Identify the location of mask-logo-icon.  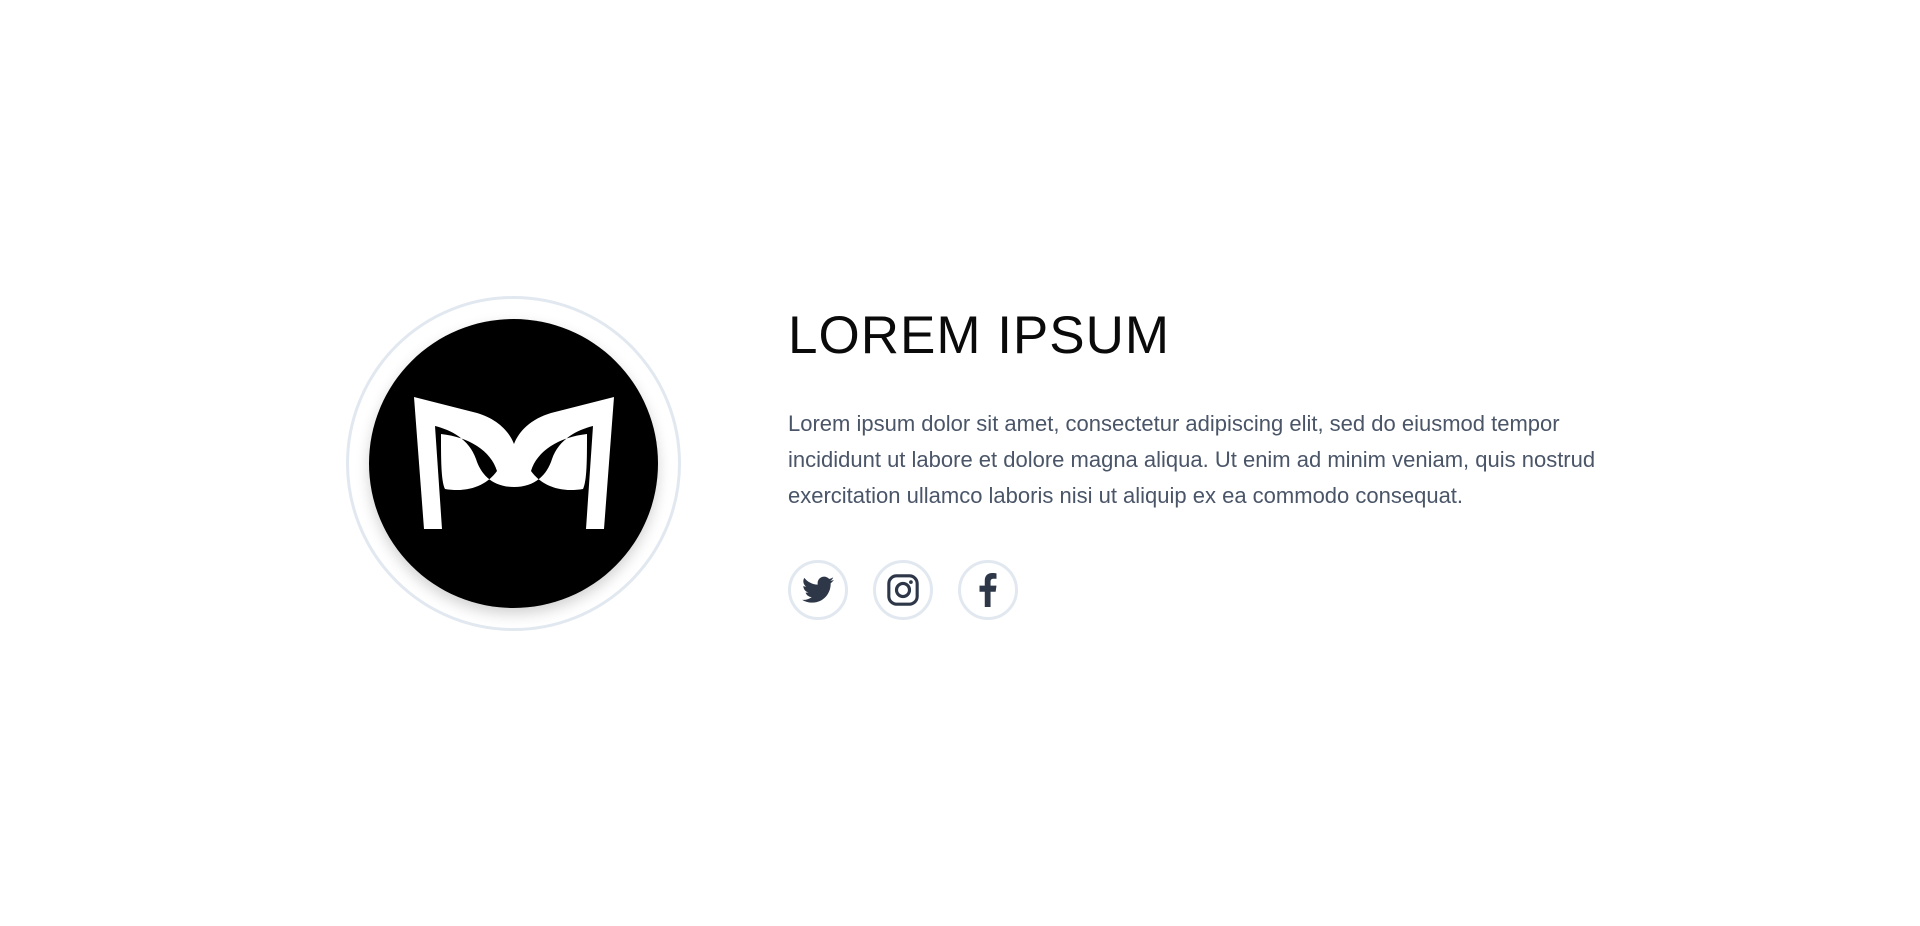
(514, 463).